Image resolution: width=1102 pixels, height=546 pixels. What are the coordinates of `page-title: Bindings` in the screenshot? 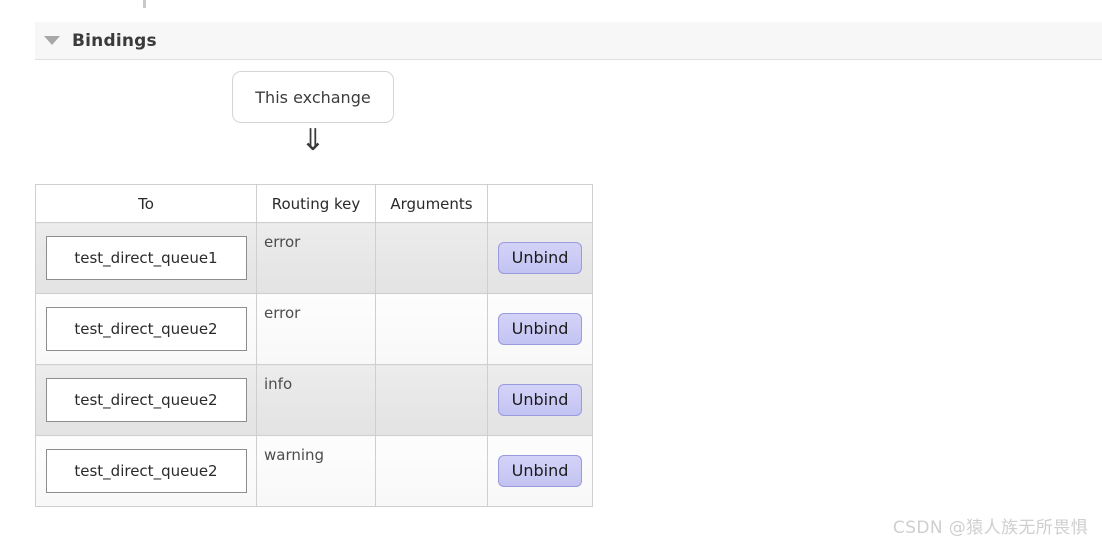 It's located at (114, 40).